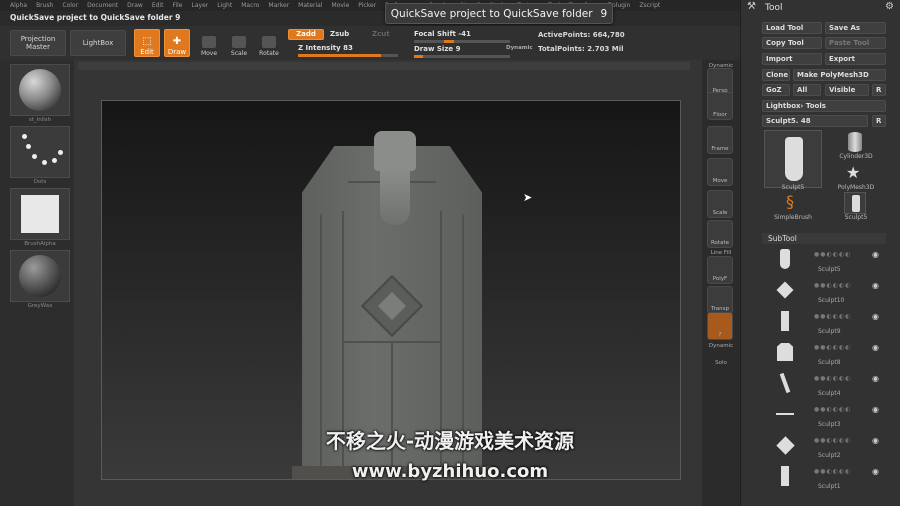 The width and height of the screenshot is (900, 506). I want to click on menu-item-alpha: Alpha, so click(18, 5).